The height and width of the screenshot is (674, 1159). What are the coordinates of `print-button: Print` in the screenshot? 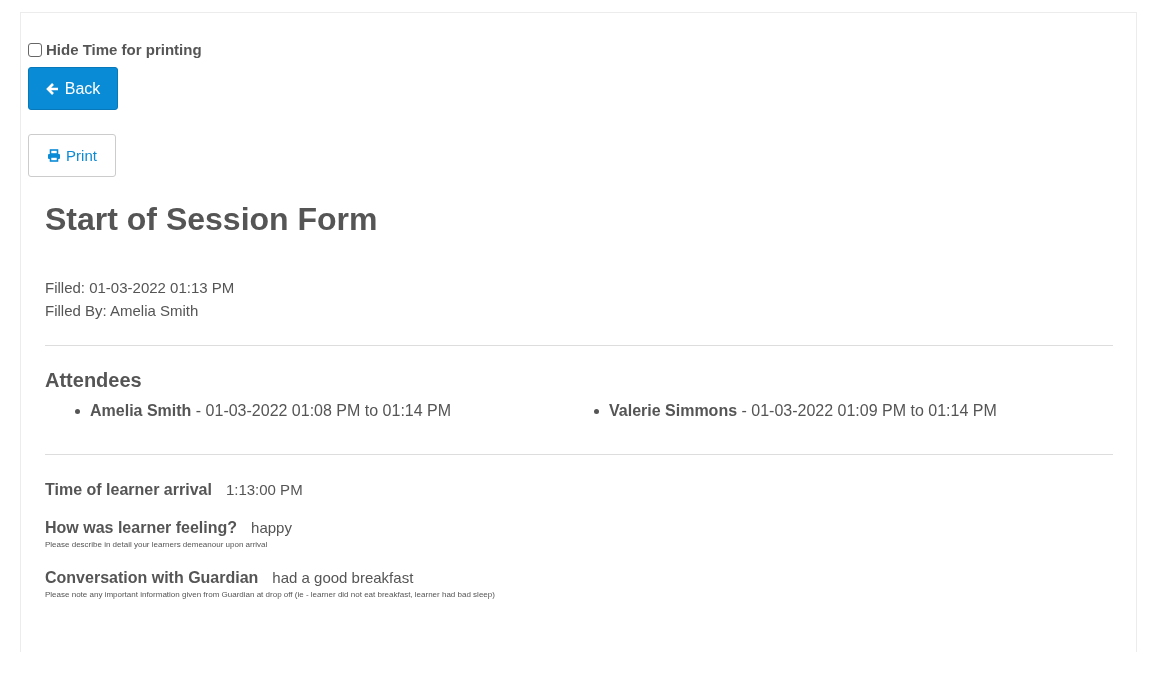 It's located at (72, 155).